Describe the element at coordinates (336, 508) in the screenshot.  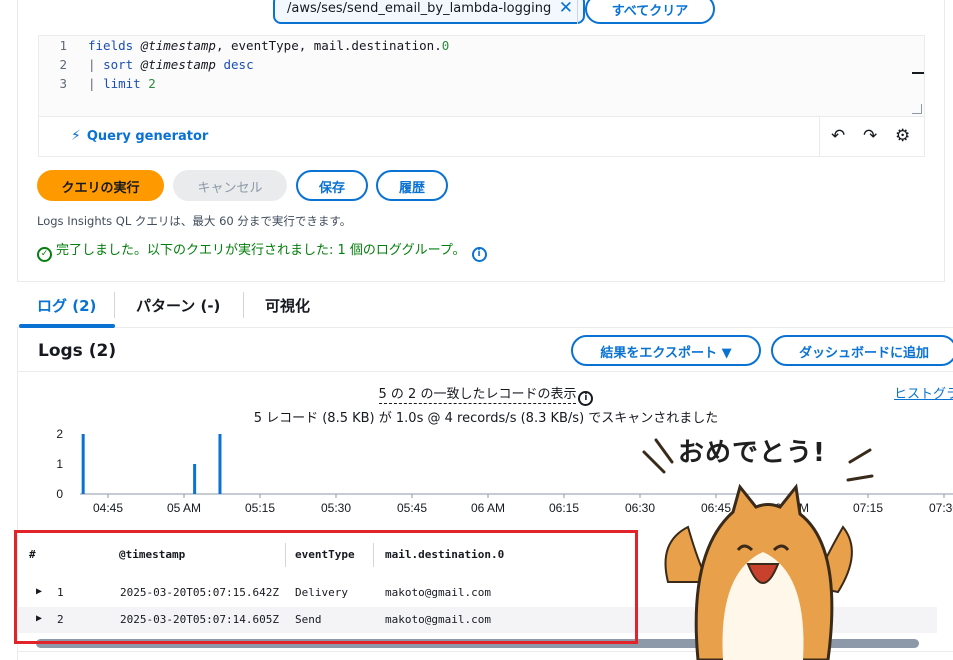
I see `x-tick-label: 05:30` at that location.